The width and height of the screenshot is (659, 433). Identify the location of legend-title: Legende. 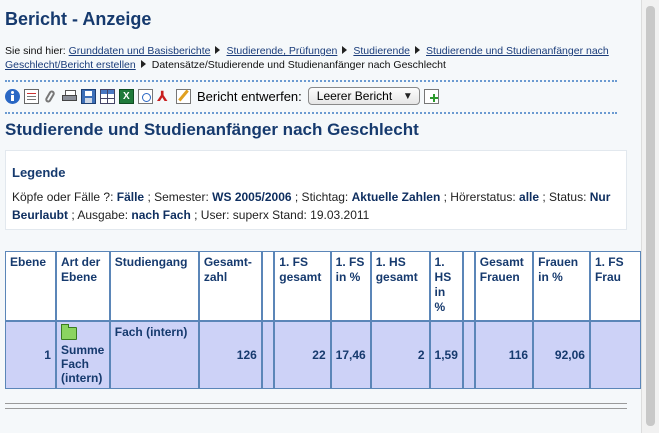
(39, 172).